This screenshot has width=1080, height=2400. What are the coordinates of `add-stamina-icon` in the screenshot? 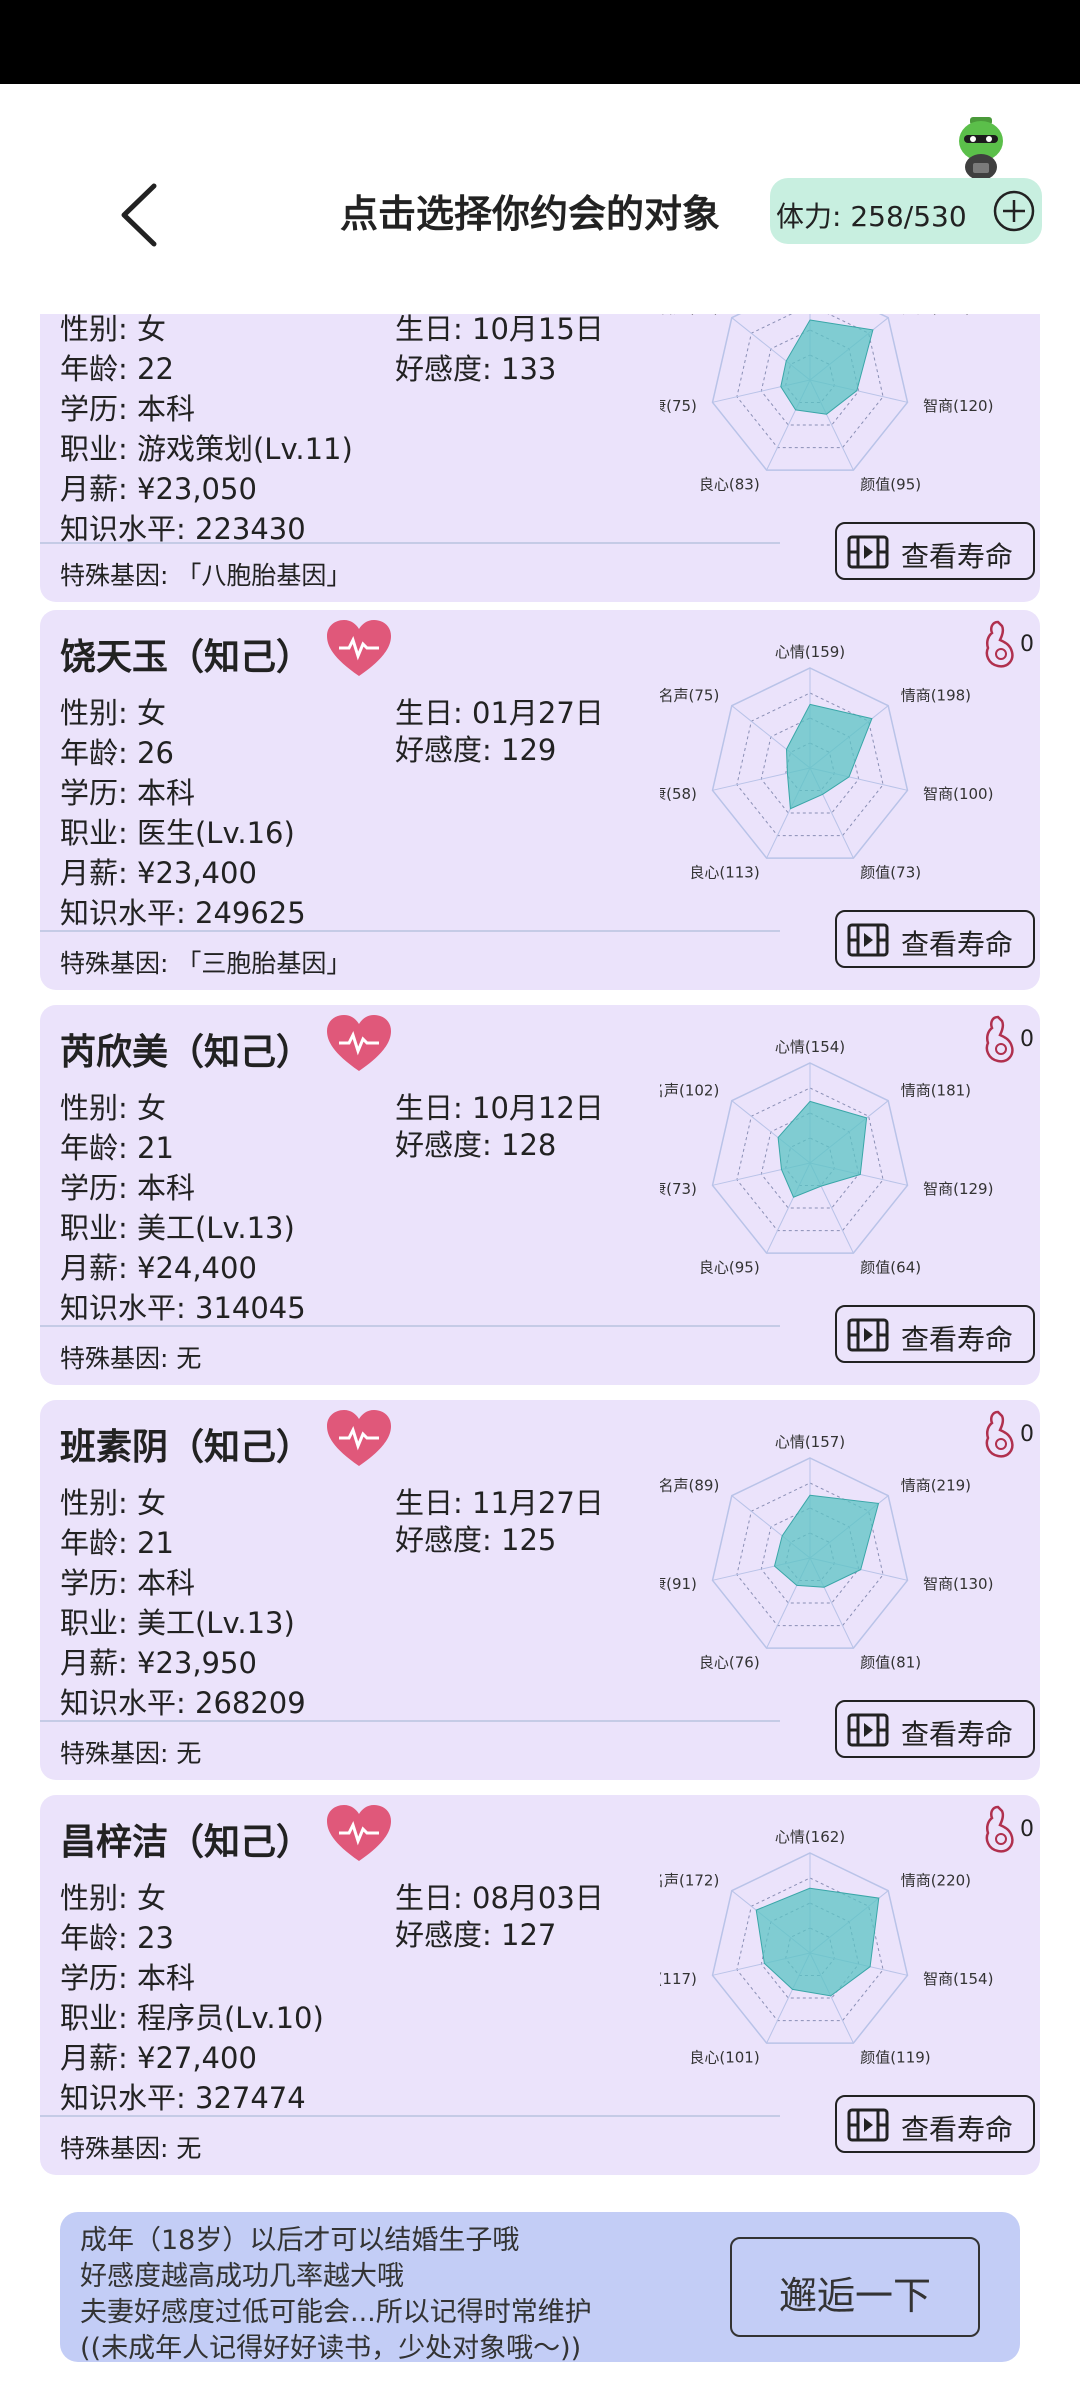 It's located at (1014, 211).